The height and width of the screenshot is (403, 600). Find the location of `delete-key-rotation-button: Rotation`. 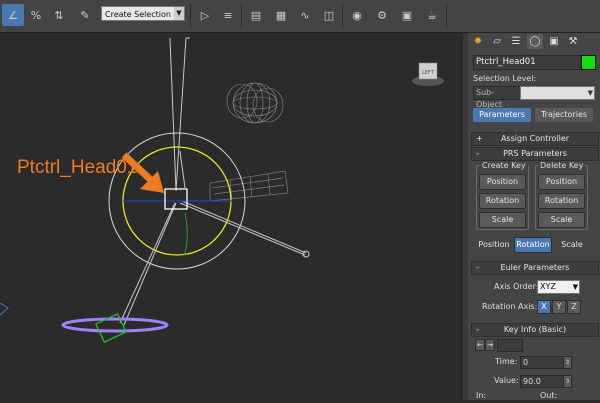

delete-key-rotation-button: Rotation is located at coordinates (561, 201).